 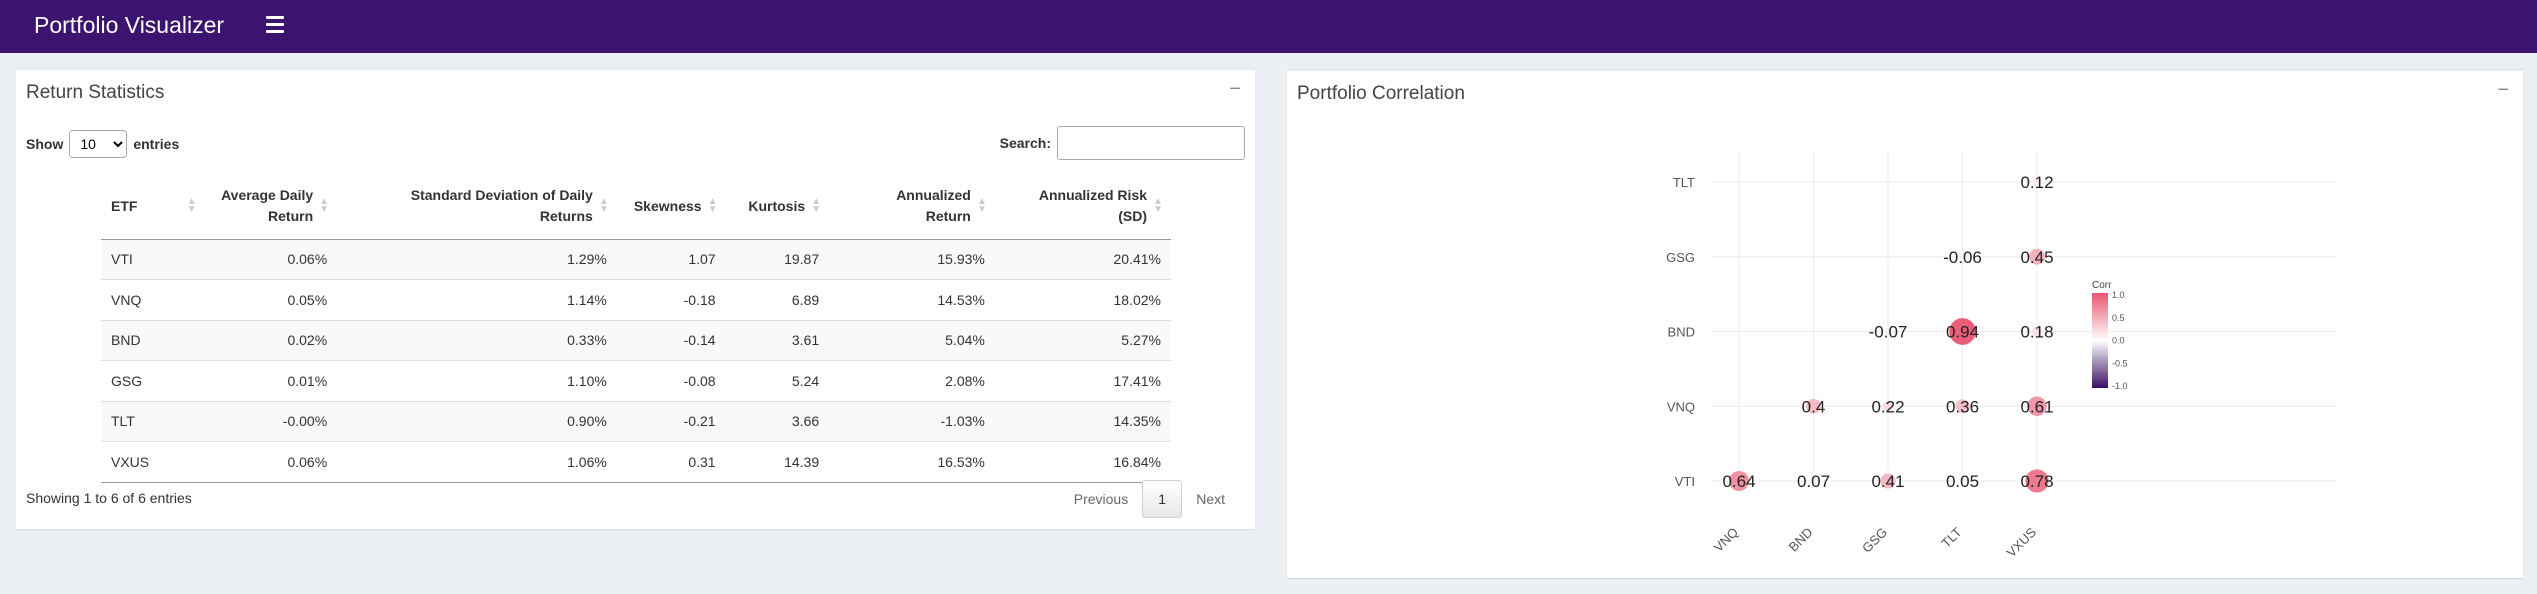 What do you see at coordinates (671, 462) in the screenshot?
I see `table-cell: 0.31` at bounding box center [671, 462].